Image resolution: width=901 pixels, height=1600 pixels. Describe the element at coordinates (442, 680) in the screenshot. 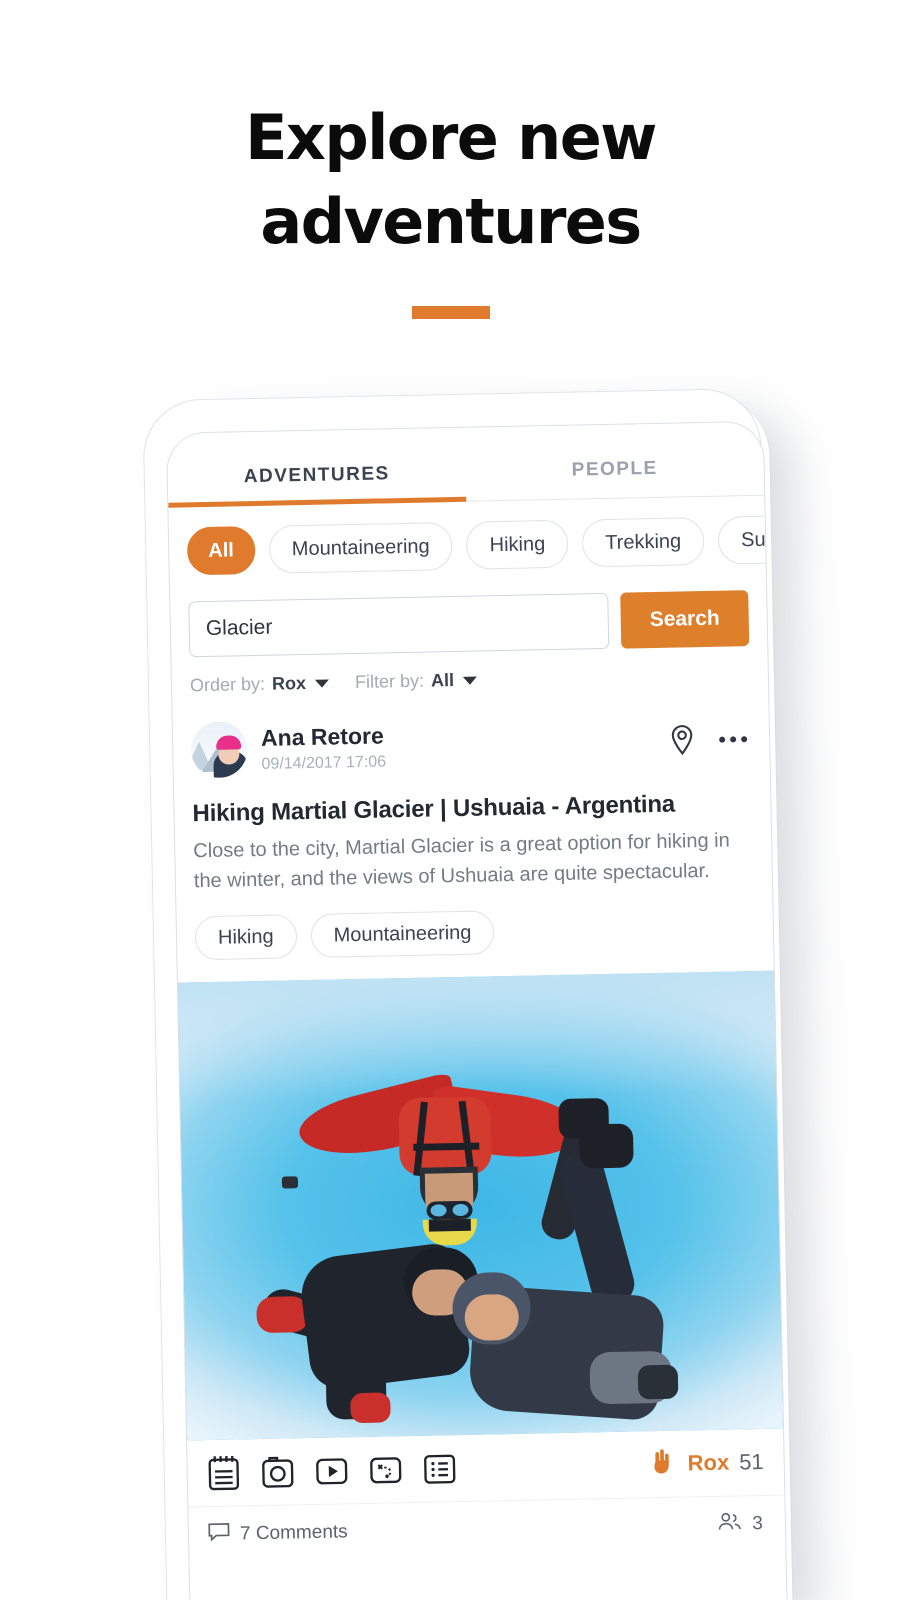

I see `filter-by-value: All` at that location.